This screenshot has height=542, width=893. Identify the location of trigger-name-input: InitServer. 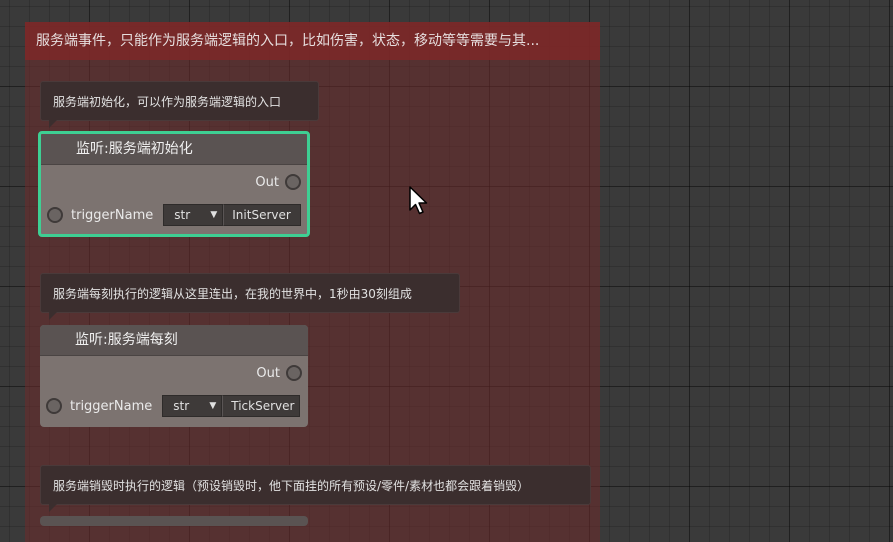
(262, 215).